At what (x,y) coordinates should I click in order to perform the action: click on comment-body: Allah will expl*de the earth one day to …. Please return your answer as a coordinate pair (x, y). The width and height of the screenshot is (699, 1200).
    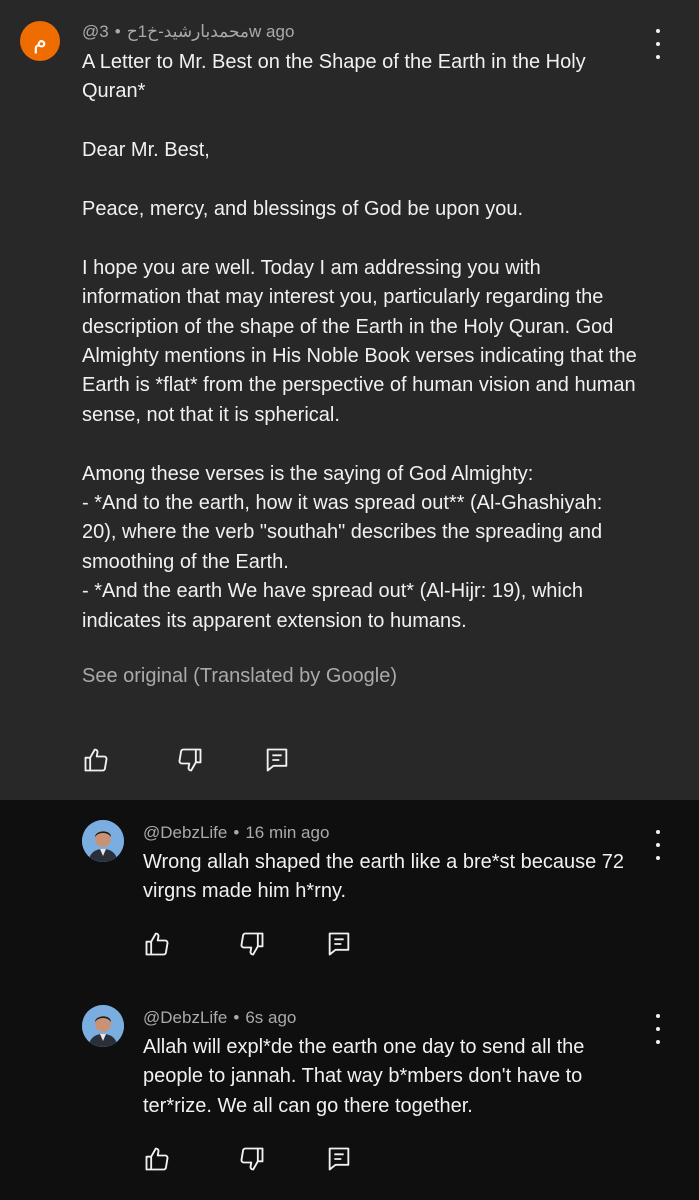
    Looking at the image, I should click on (364, 1076).